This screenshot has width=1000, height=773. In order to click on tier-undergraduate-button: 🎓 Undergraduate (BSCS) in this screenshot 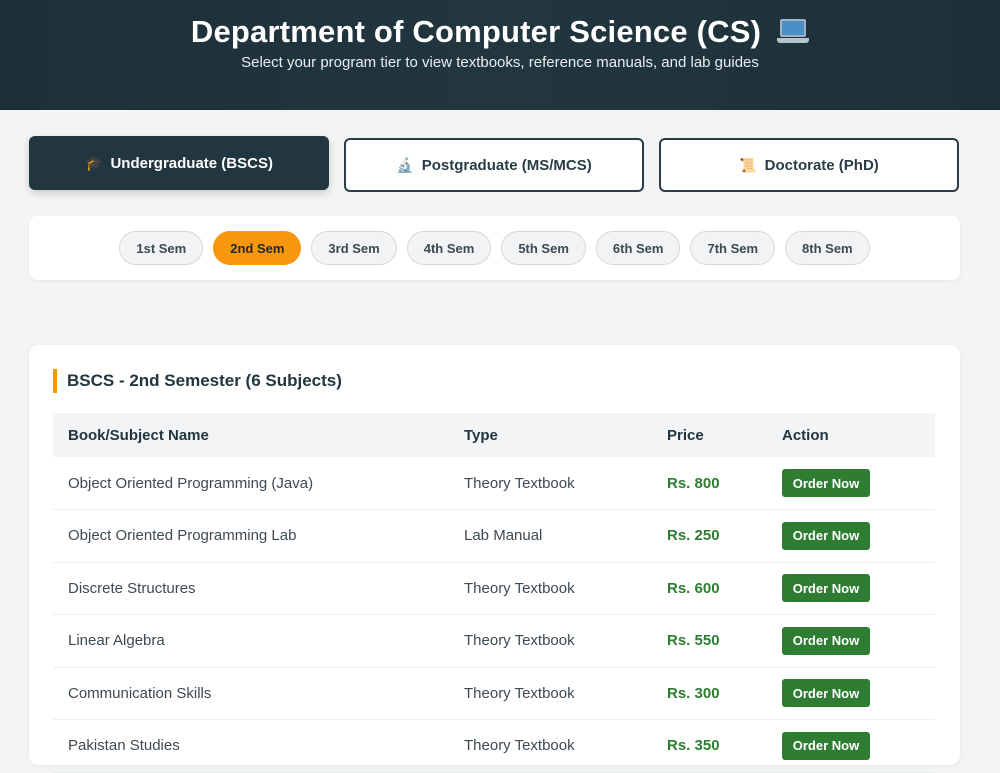, I will do `click(179, 163)`.